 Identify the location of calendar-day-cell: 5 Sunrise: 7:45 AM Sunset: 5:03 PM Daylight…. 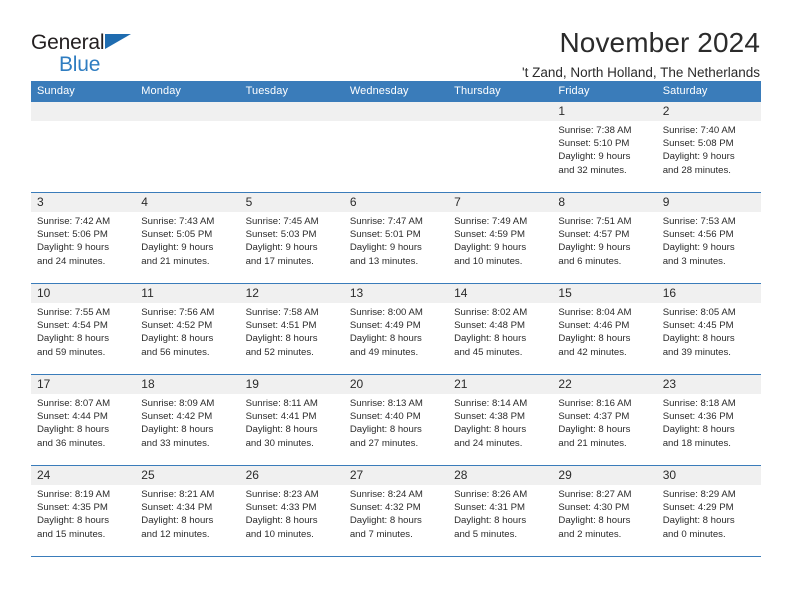
(291, 238).